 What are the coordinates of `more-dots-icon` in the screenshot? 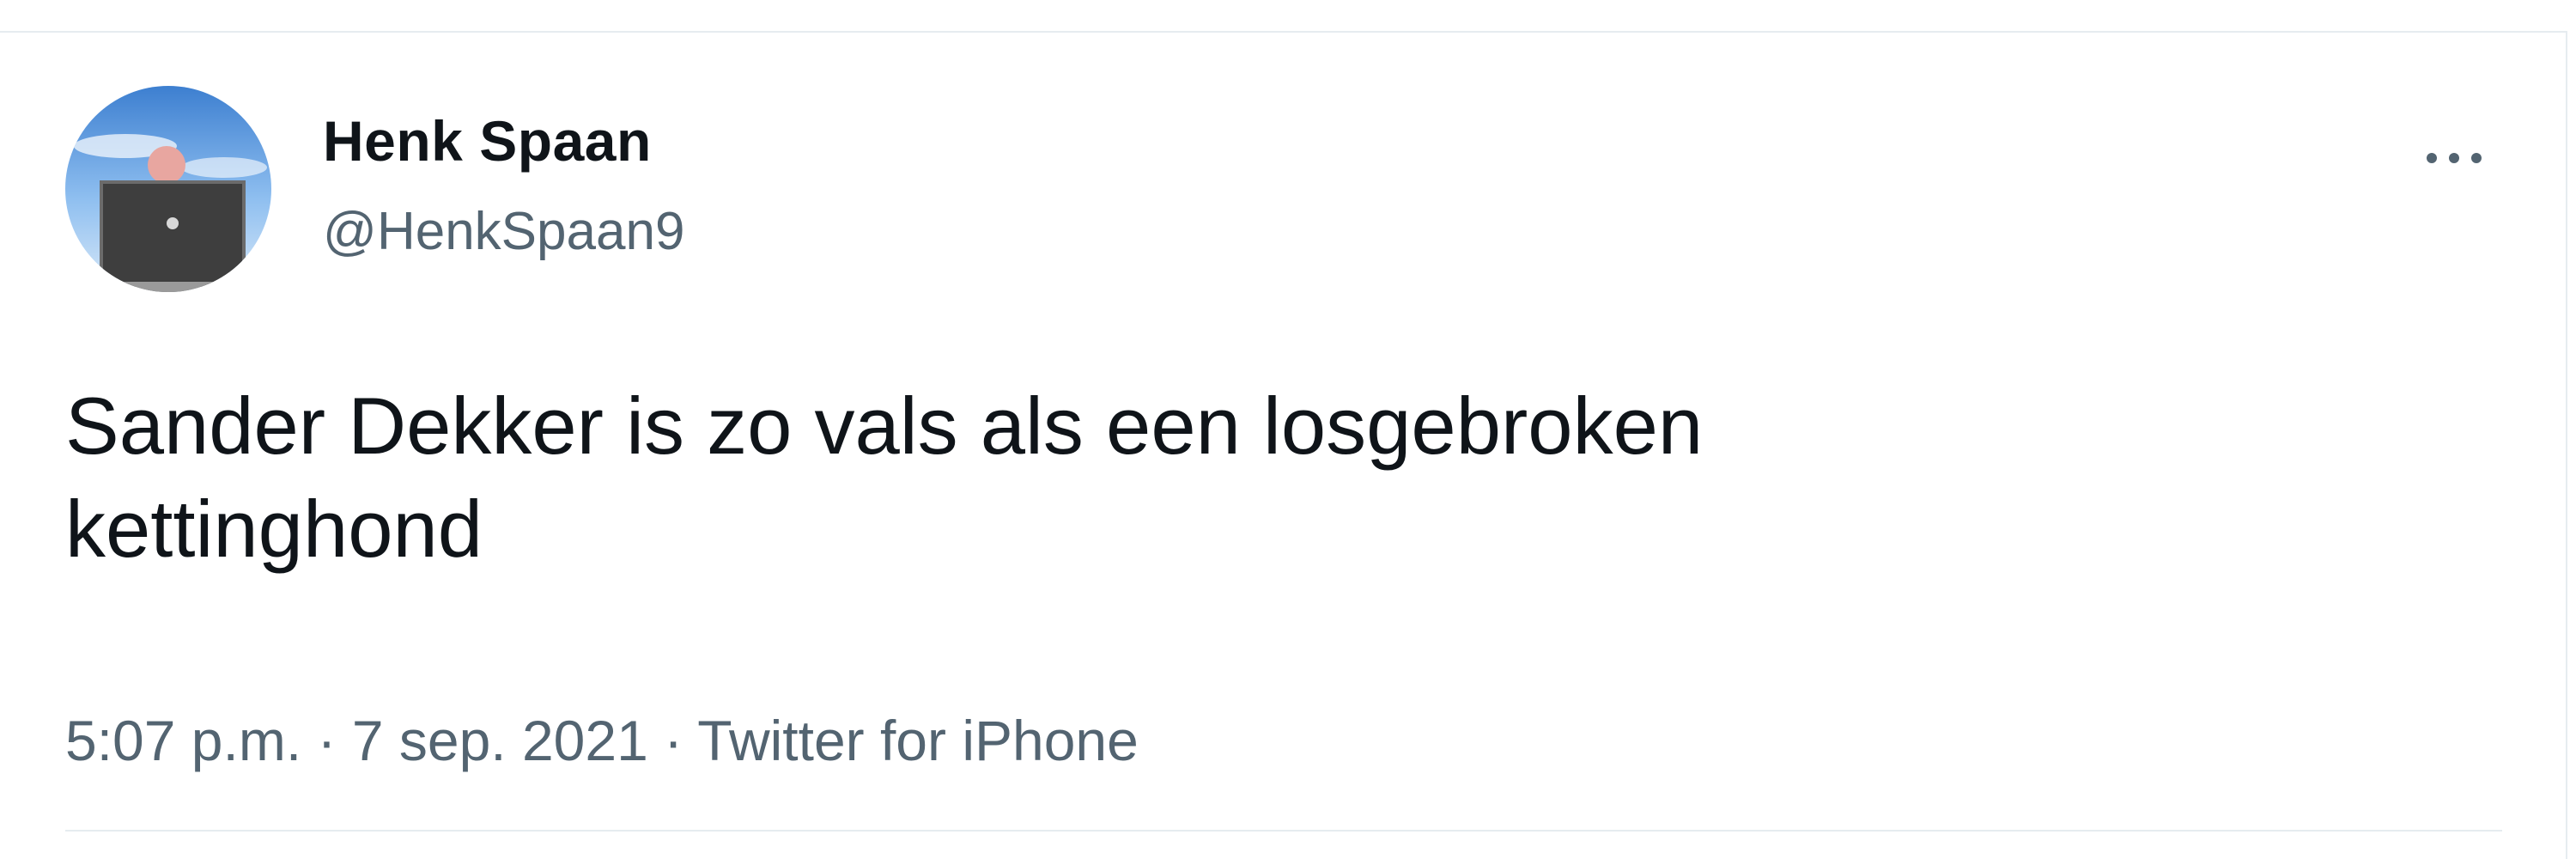 It's located at (2455, 158).